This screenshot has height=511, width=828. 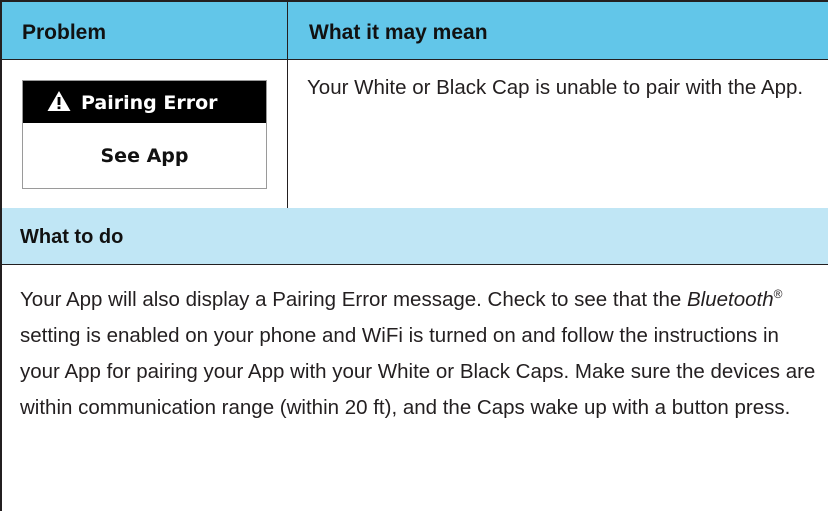 What do you see at coordinates (730, 299) in the screenshot?
I see `bluetooth-term: Bluetooth` at bounding box center [730, 299].